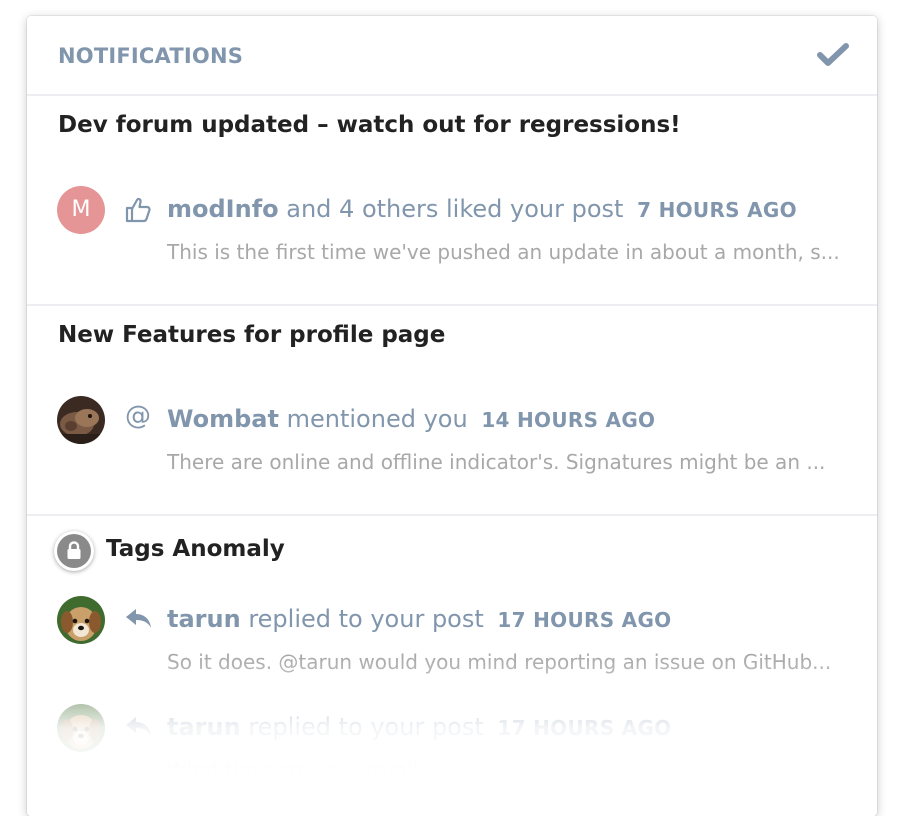  I want to click on notifications-header: NOTIFICATIONS, so click(452, 56).